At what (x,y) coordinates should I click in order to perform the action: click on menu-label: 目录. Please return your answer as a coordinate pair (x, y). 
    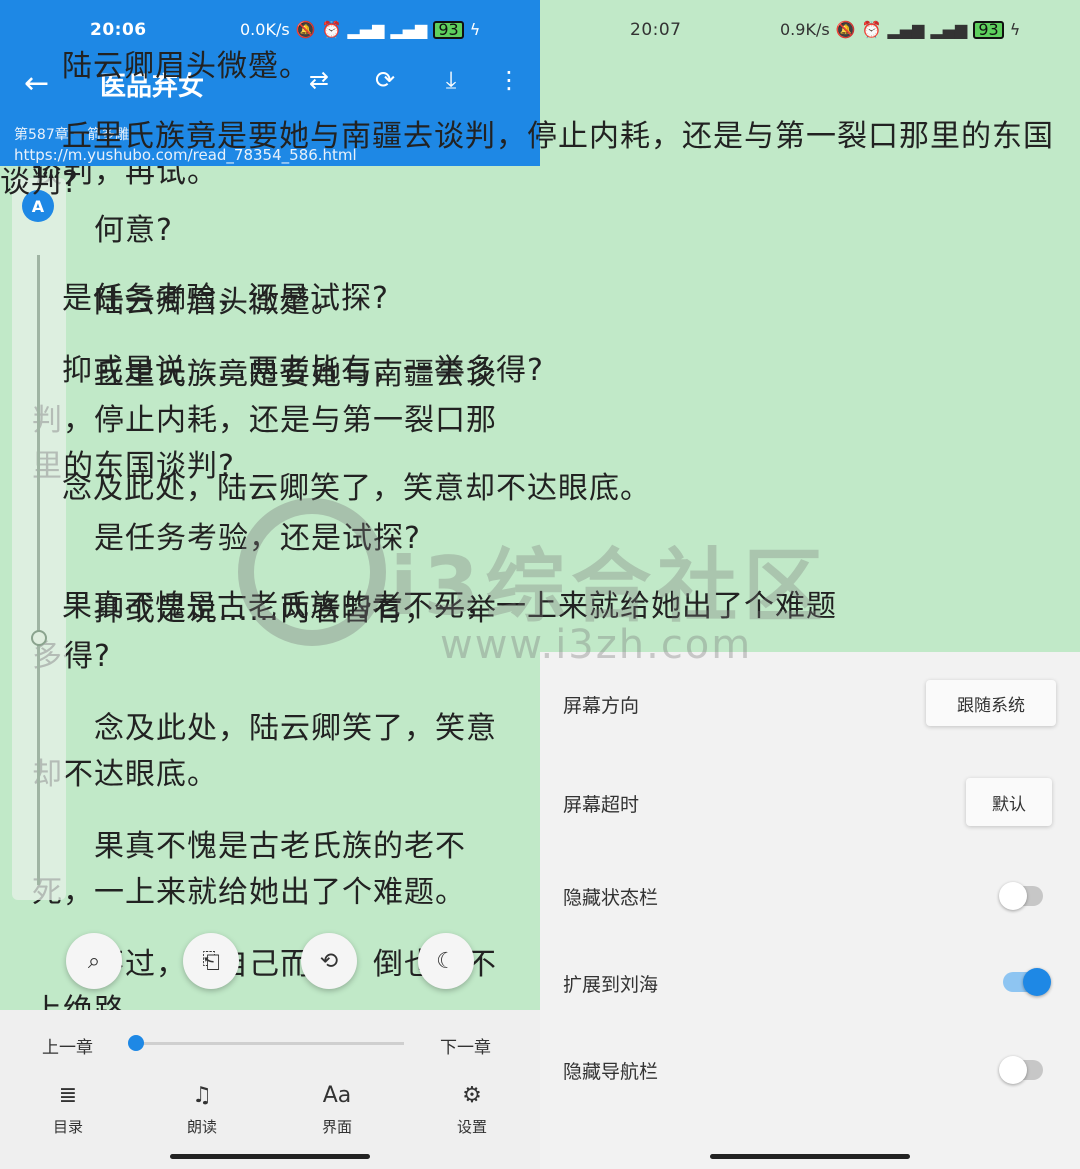
    Looking at the image, I should click on (67, 1127).